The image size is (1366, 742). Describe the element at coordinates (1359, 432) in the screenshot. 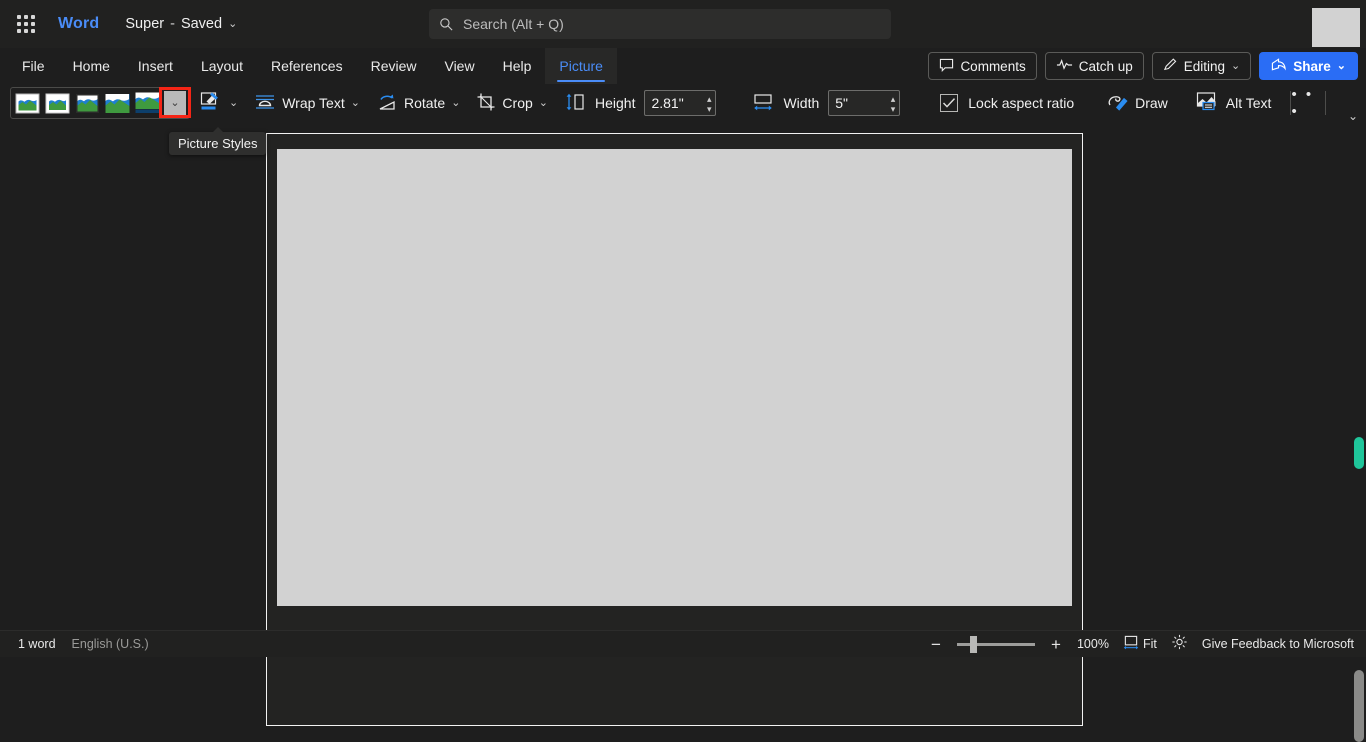

I see `vertical-scrollbar` at that location.